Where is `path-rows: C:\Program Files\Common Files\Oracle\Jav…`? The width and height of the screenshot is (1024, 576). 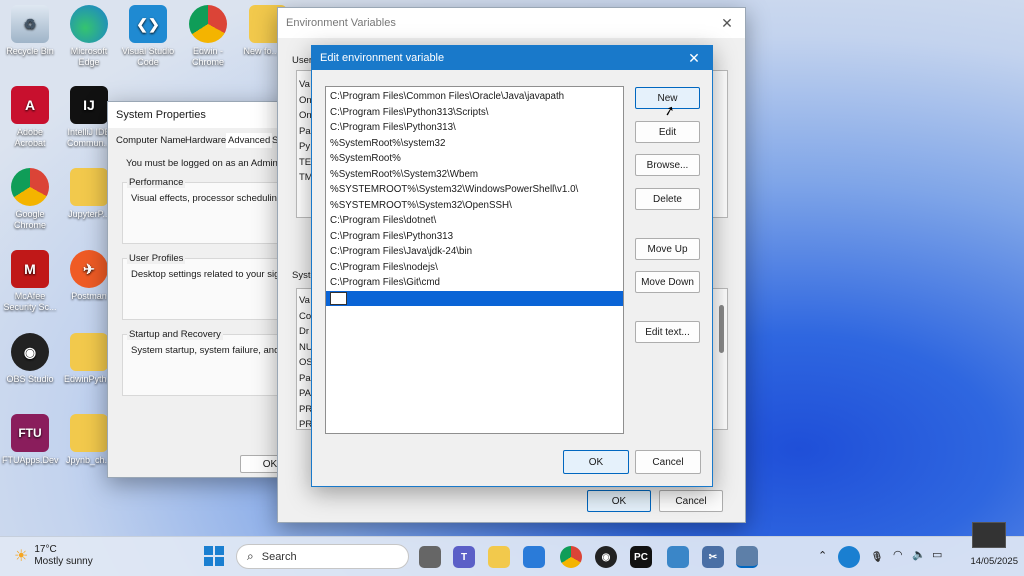
path-rows: C:\Program Files\Common Files\Oracle\Jav… is located at coordinates (474, 189).